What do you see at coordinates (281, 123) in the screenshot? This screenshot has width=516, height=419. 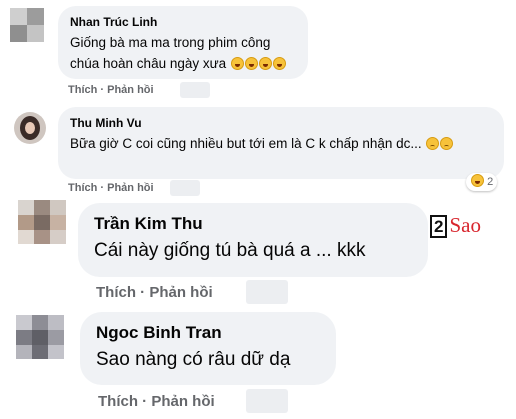 I see `comment-author: Thu Minh Vu` at bounding box center [281, 123].